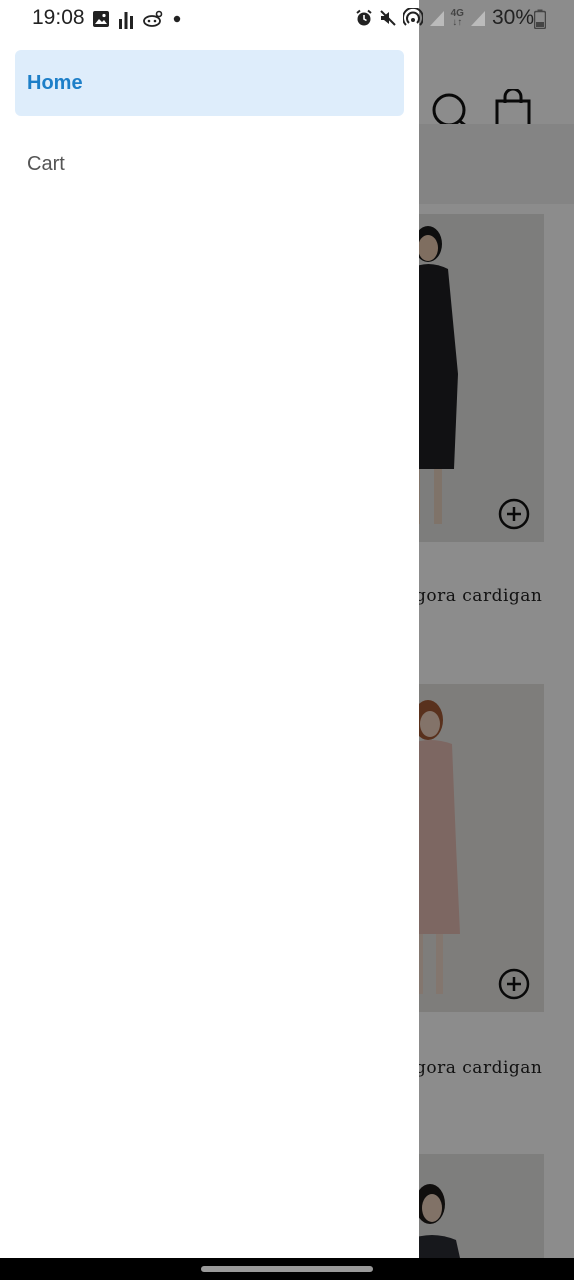  I want to click on status-bar: 19:08 4G ↓↑ 30%, so click(287, 18).